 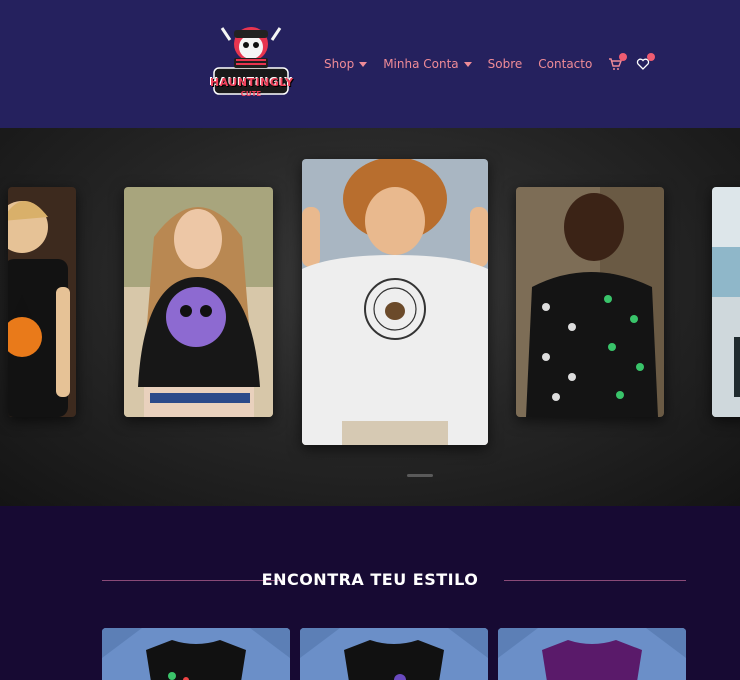 I want to click on logo-text-sub: CUTE, so click(x=251, y=94).